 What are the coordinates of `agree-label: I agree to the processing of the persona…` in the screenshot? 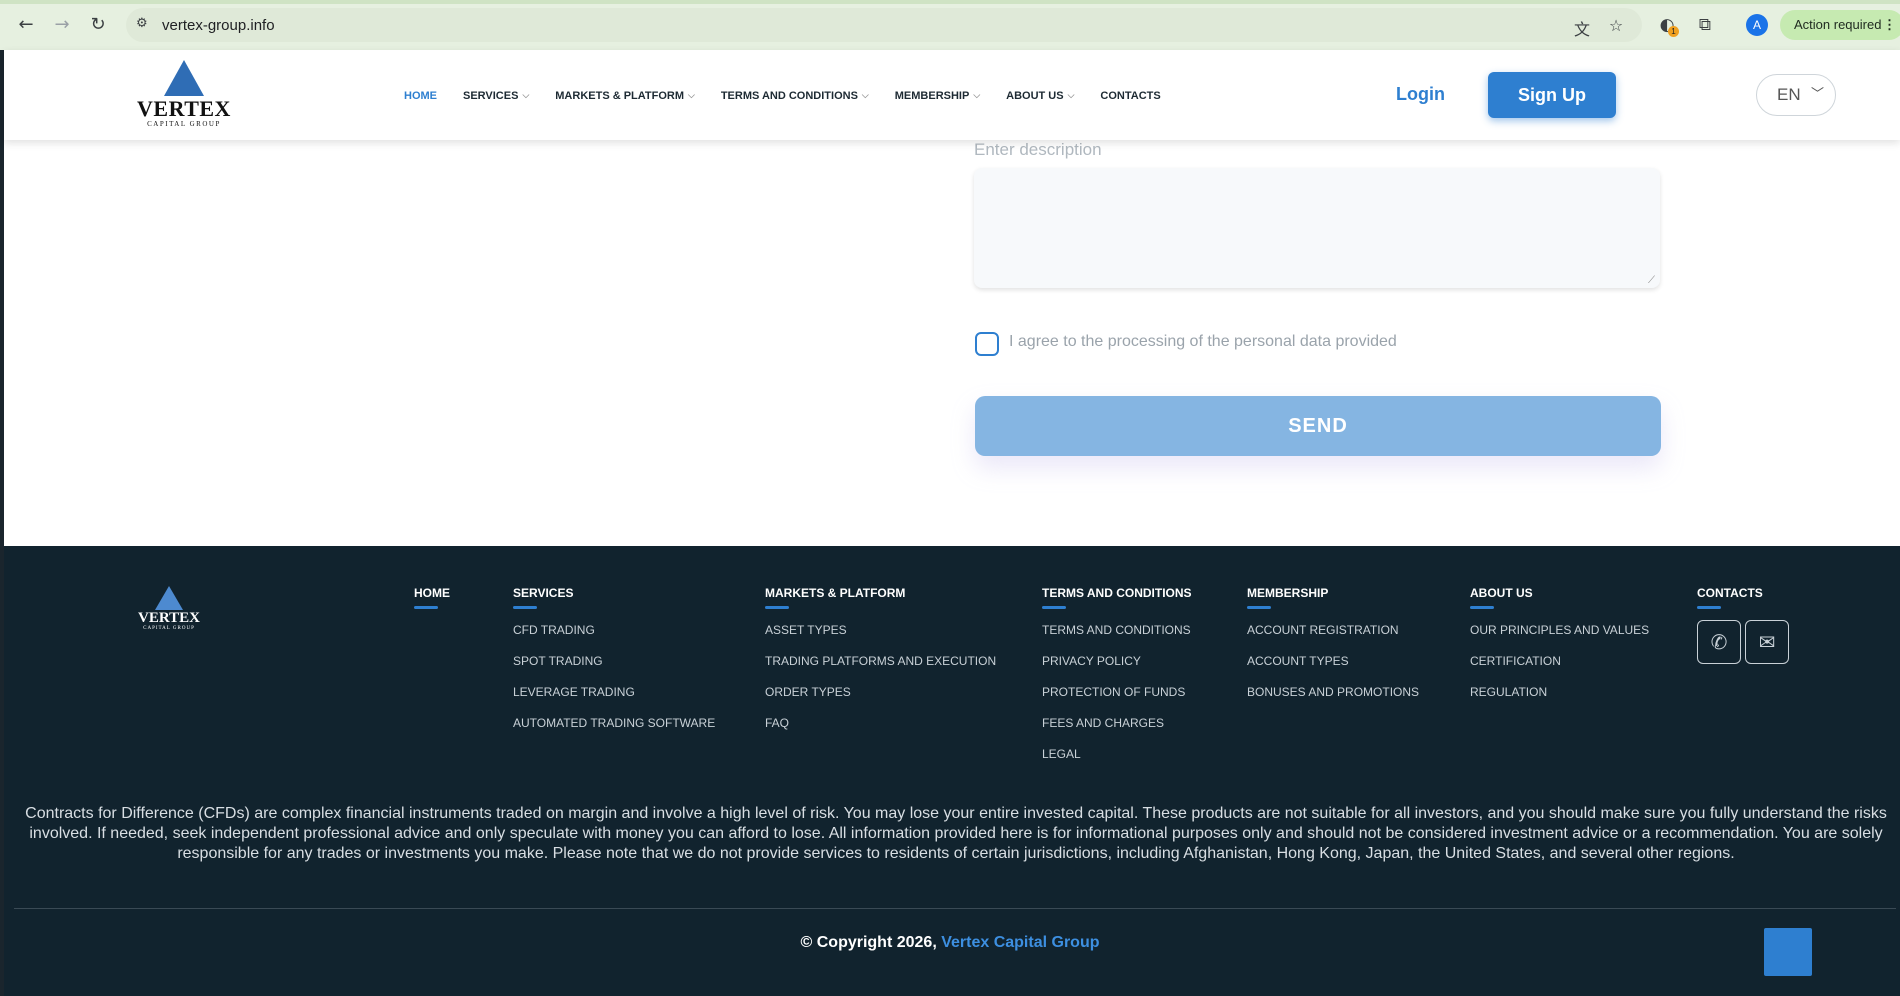 It's located at (1203, 341).